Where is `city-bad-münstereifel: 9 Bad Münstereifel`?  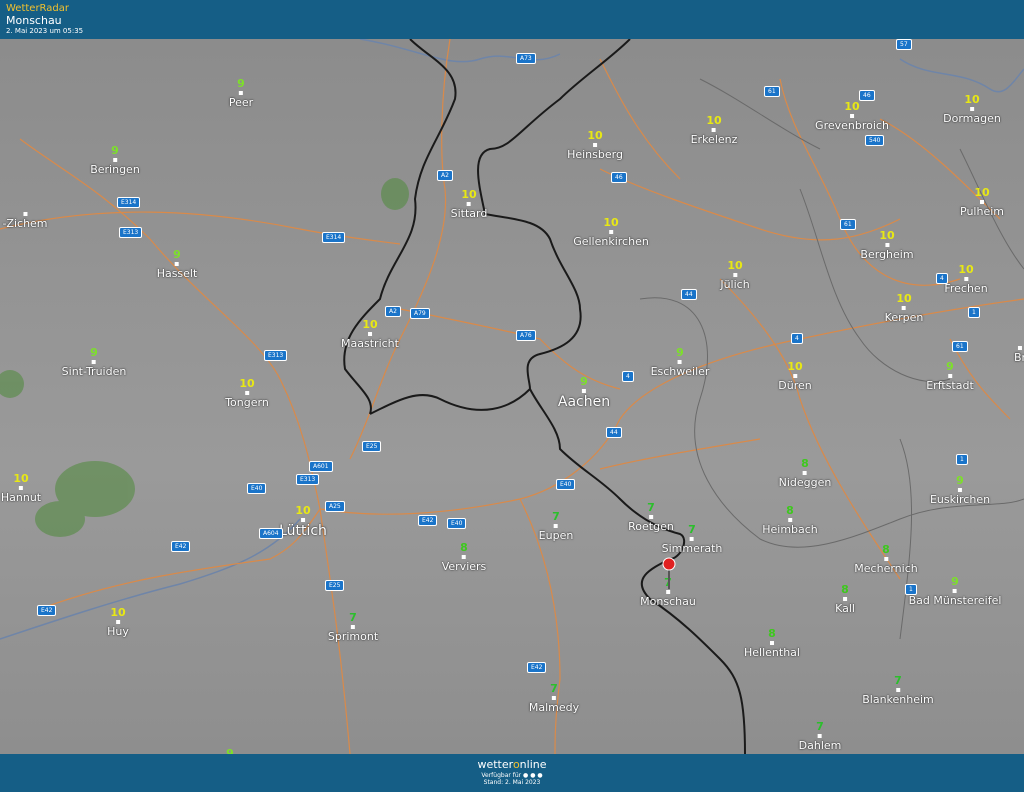
city-bad-münstereifel: 9 Bad Münstereifel is located at coordinates (955, 592).